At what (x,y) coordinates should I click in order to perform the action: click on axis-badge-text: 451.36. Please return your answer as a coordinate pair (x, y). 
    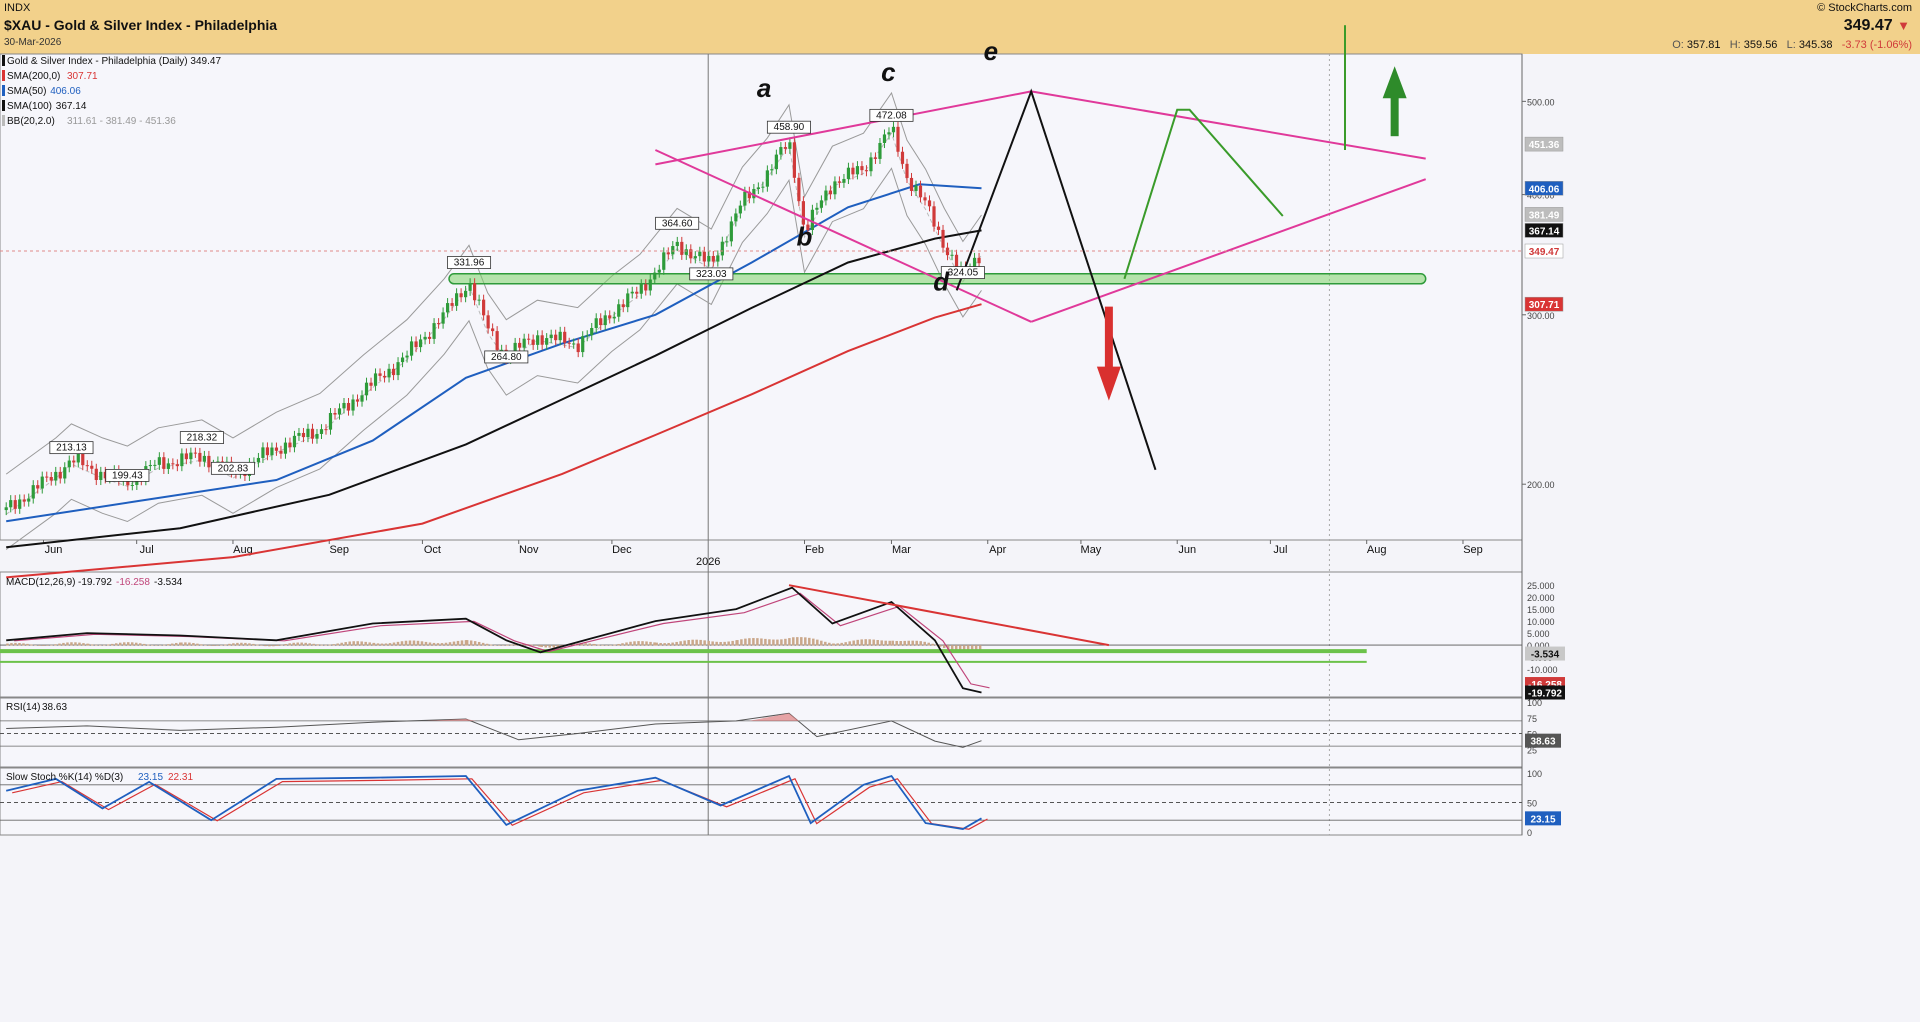
    Looking at the image, I should click on (1544, 145).